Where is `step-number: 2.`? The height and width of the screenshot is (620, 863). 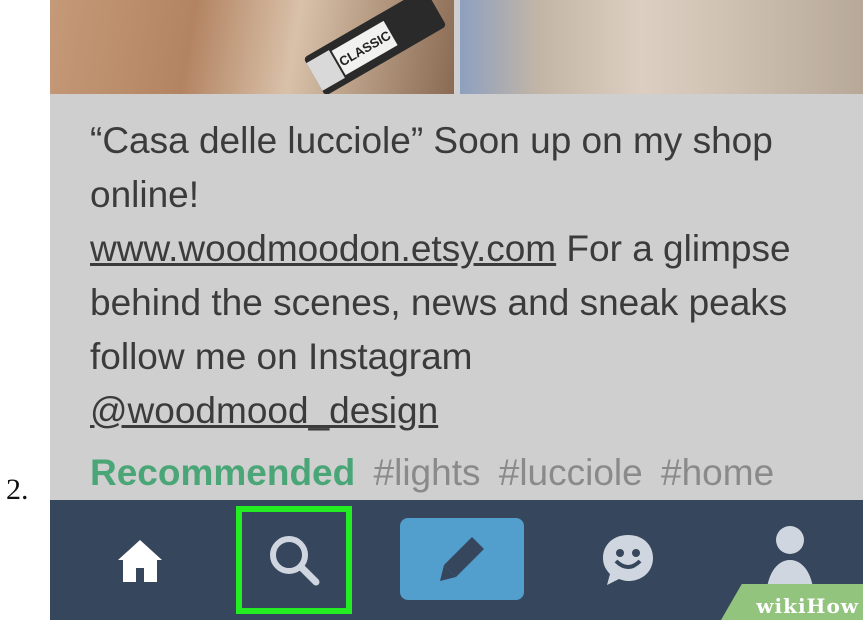
step-number: 2. is located at coordinates (17, 489).